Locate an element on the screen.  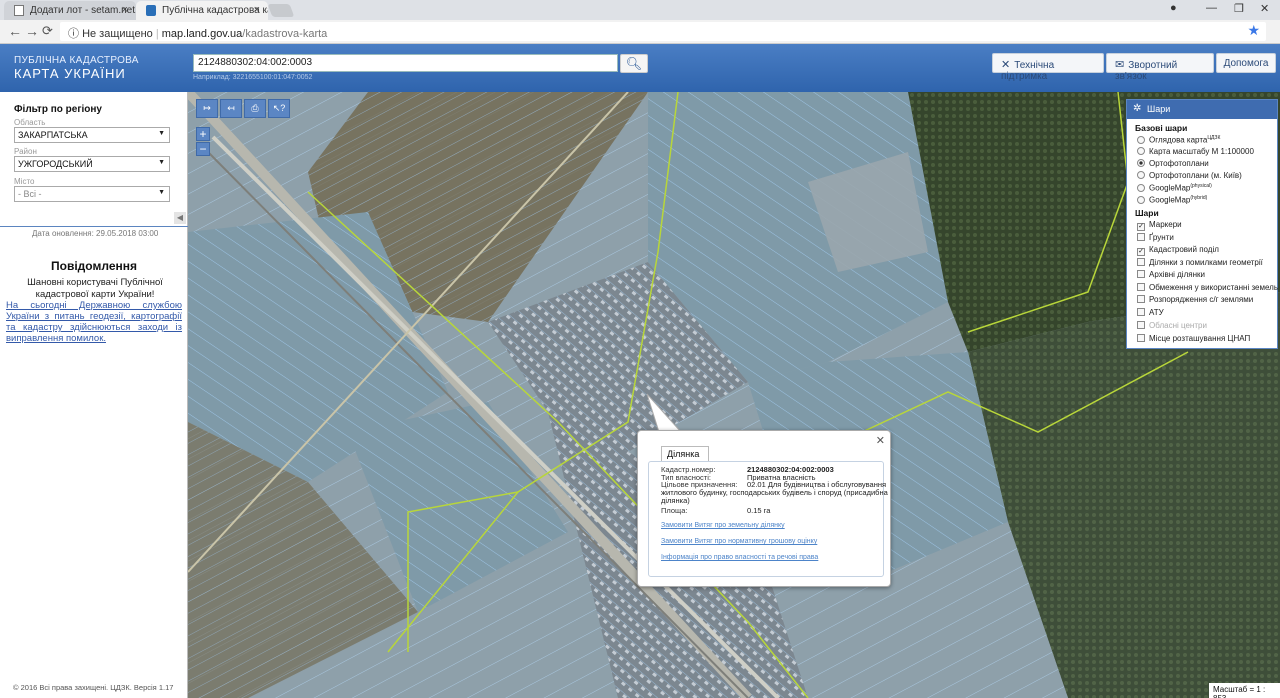
layers-panel-header: ✲ Шари is located at coordinates (1202, 109).